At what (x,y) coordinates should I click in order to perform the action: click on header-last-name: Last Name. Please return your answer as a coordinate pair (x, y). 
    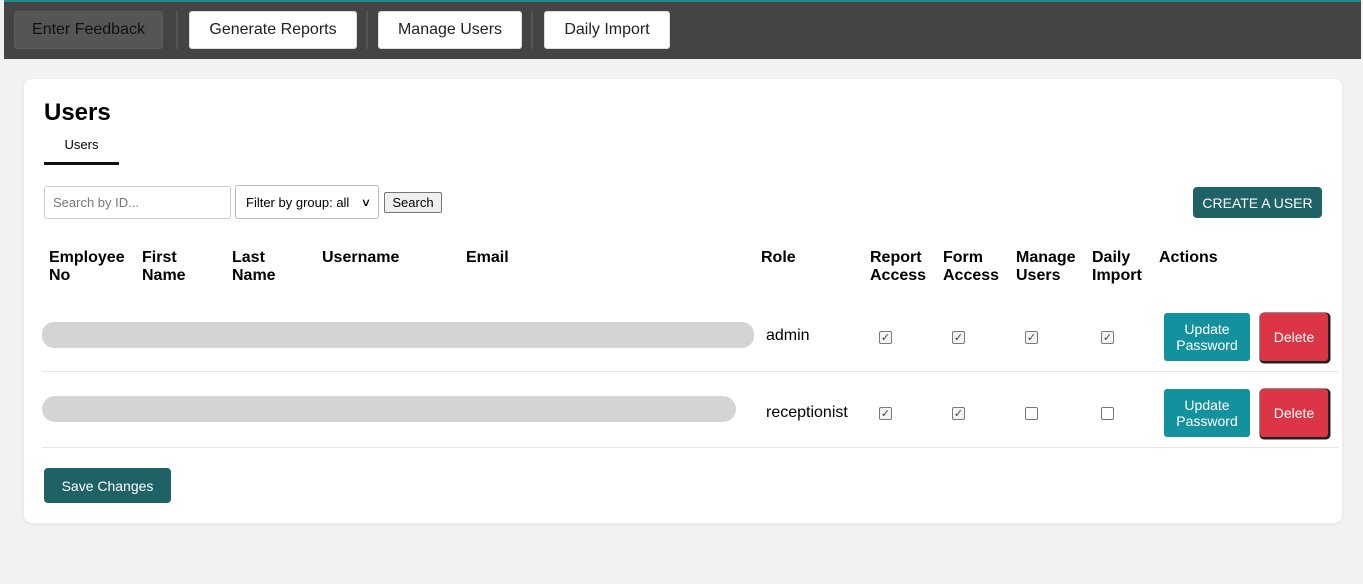
    Looking at the image, I should click on (254, 266).